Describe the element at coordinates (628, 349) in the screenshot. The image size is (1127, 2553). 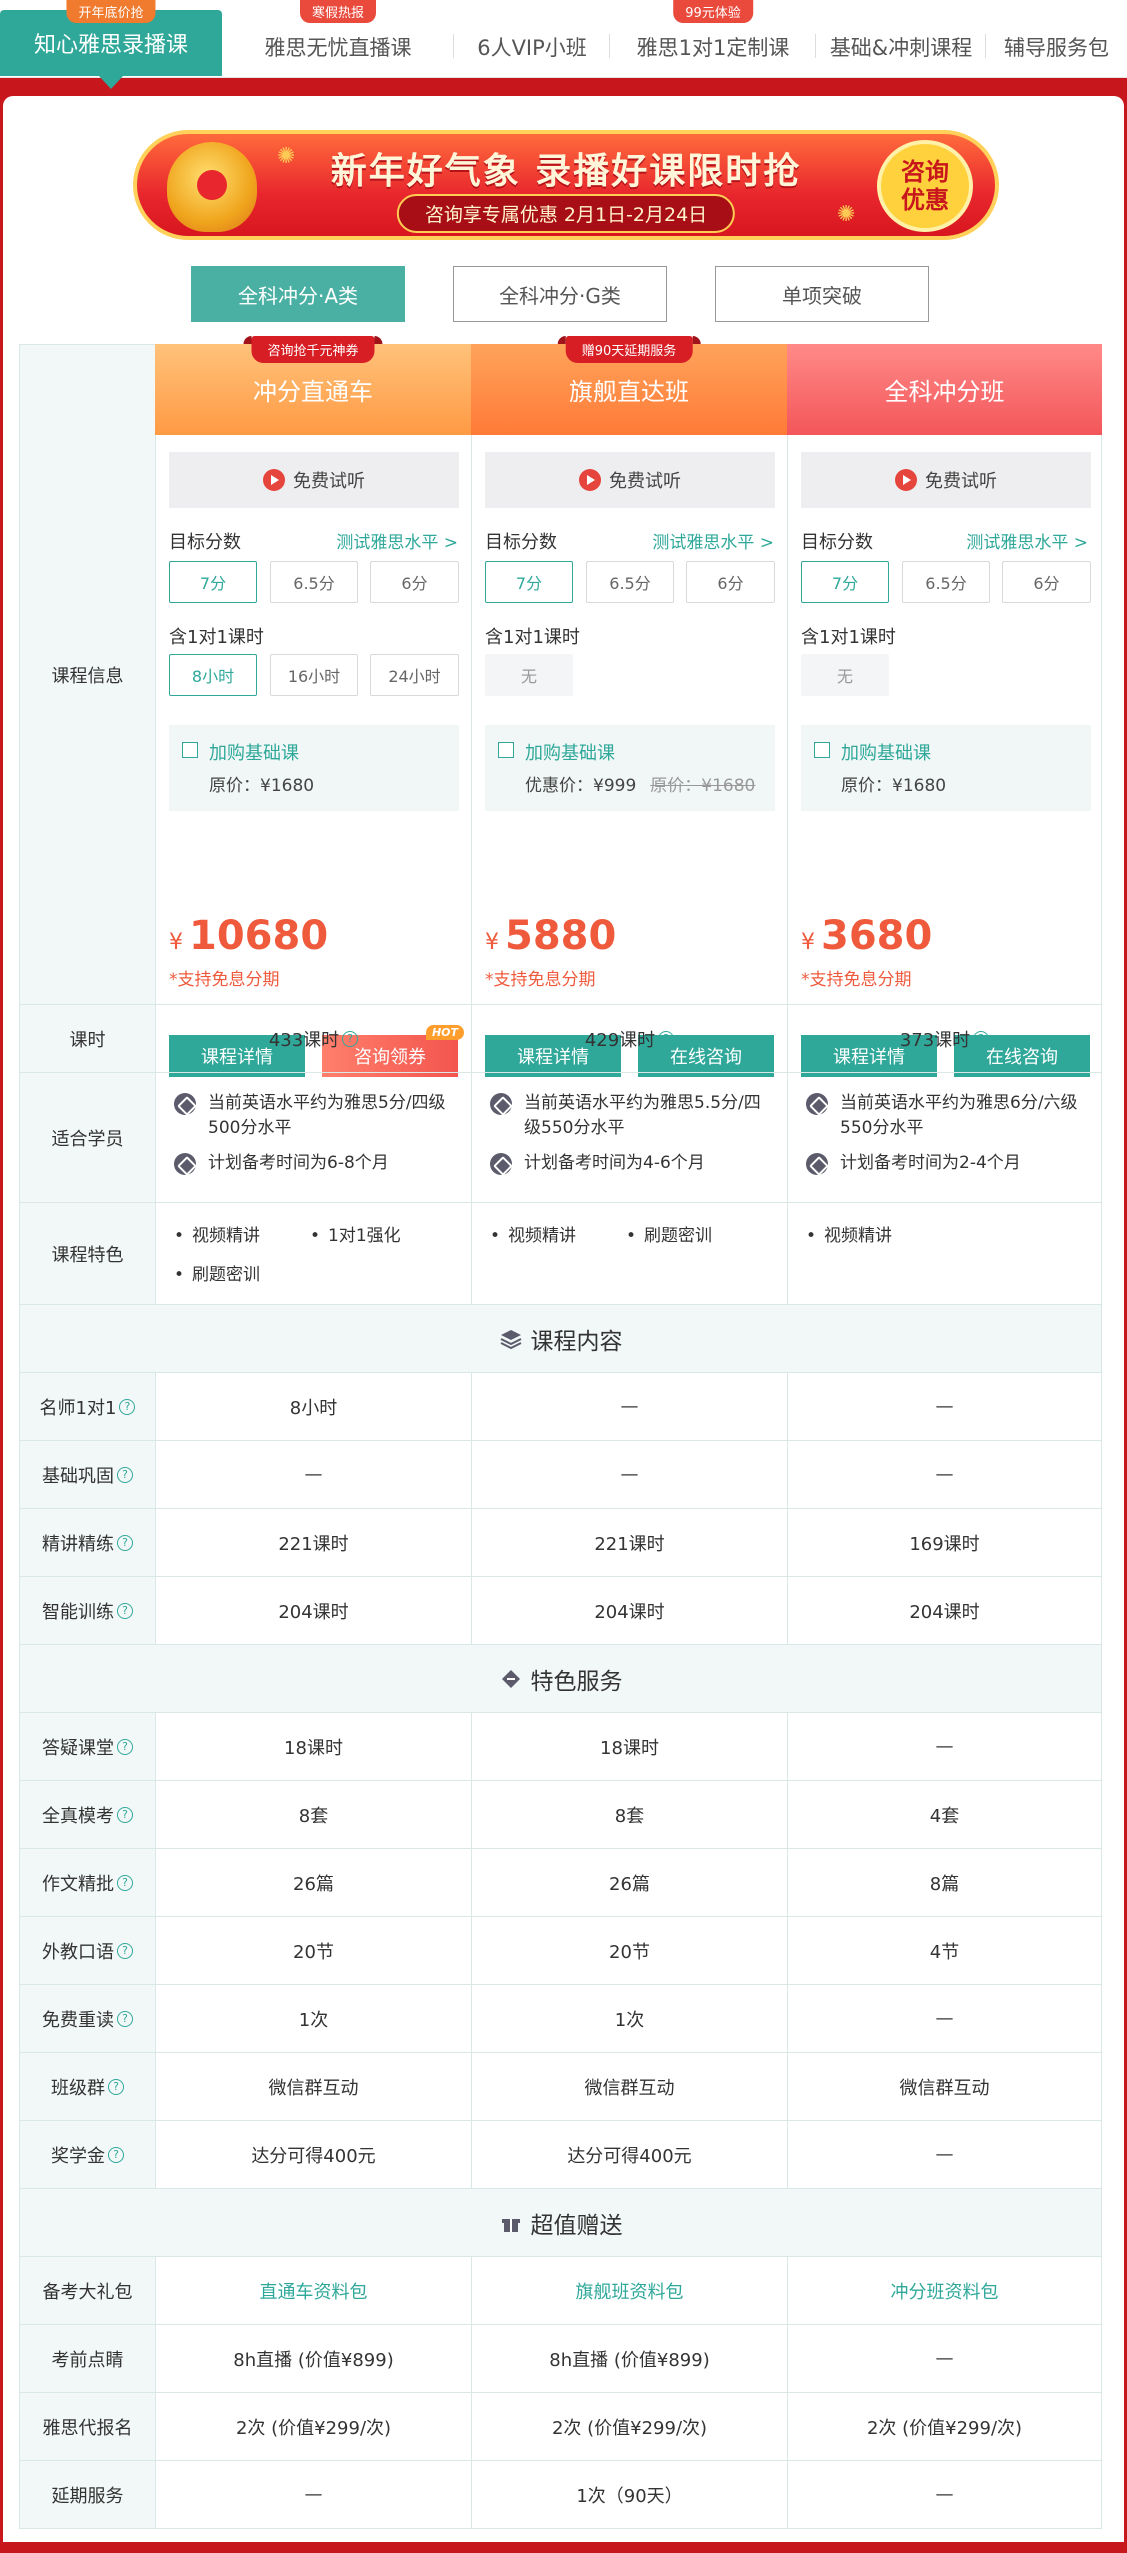
I see `extension-ribbon: 赠90天延期服务` at that location.